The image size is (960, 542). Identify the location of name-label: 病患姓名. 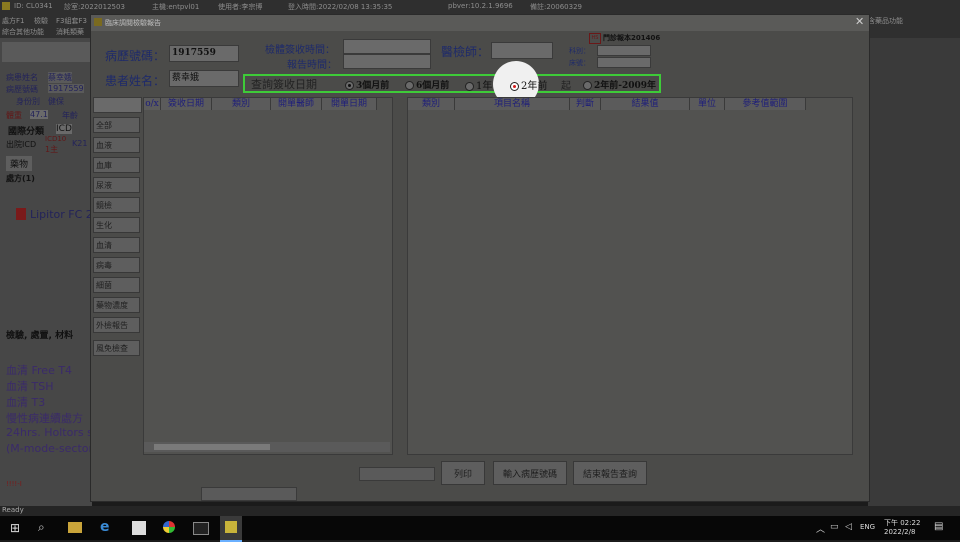
(22, 77).